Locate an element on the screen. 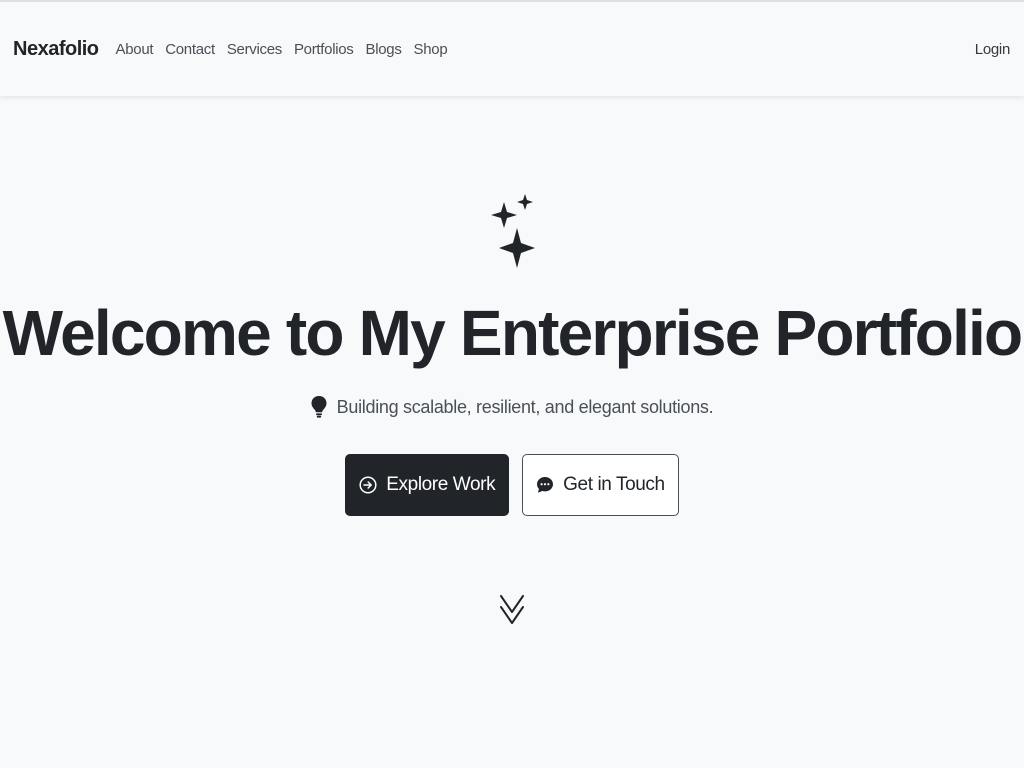 Image resolution: width=1024 pixels, height=768 pixels. hero-title: Welcome to My Enterprise Portfolio is located at coordinates (512, 333).